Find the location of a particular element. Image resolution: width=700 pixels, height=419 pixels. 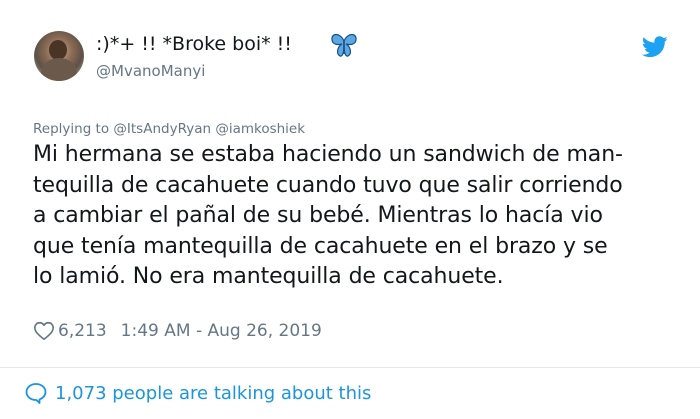

replying-prefix: Replying to is located at coordinates (71, 129).